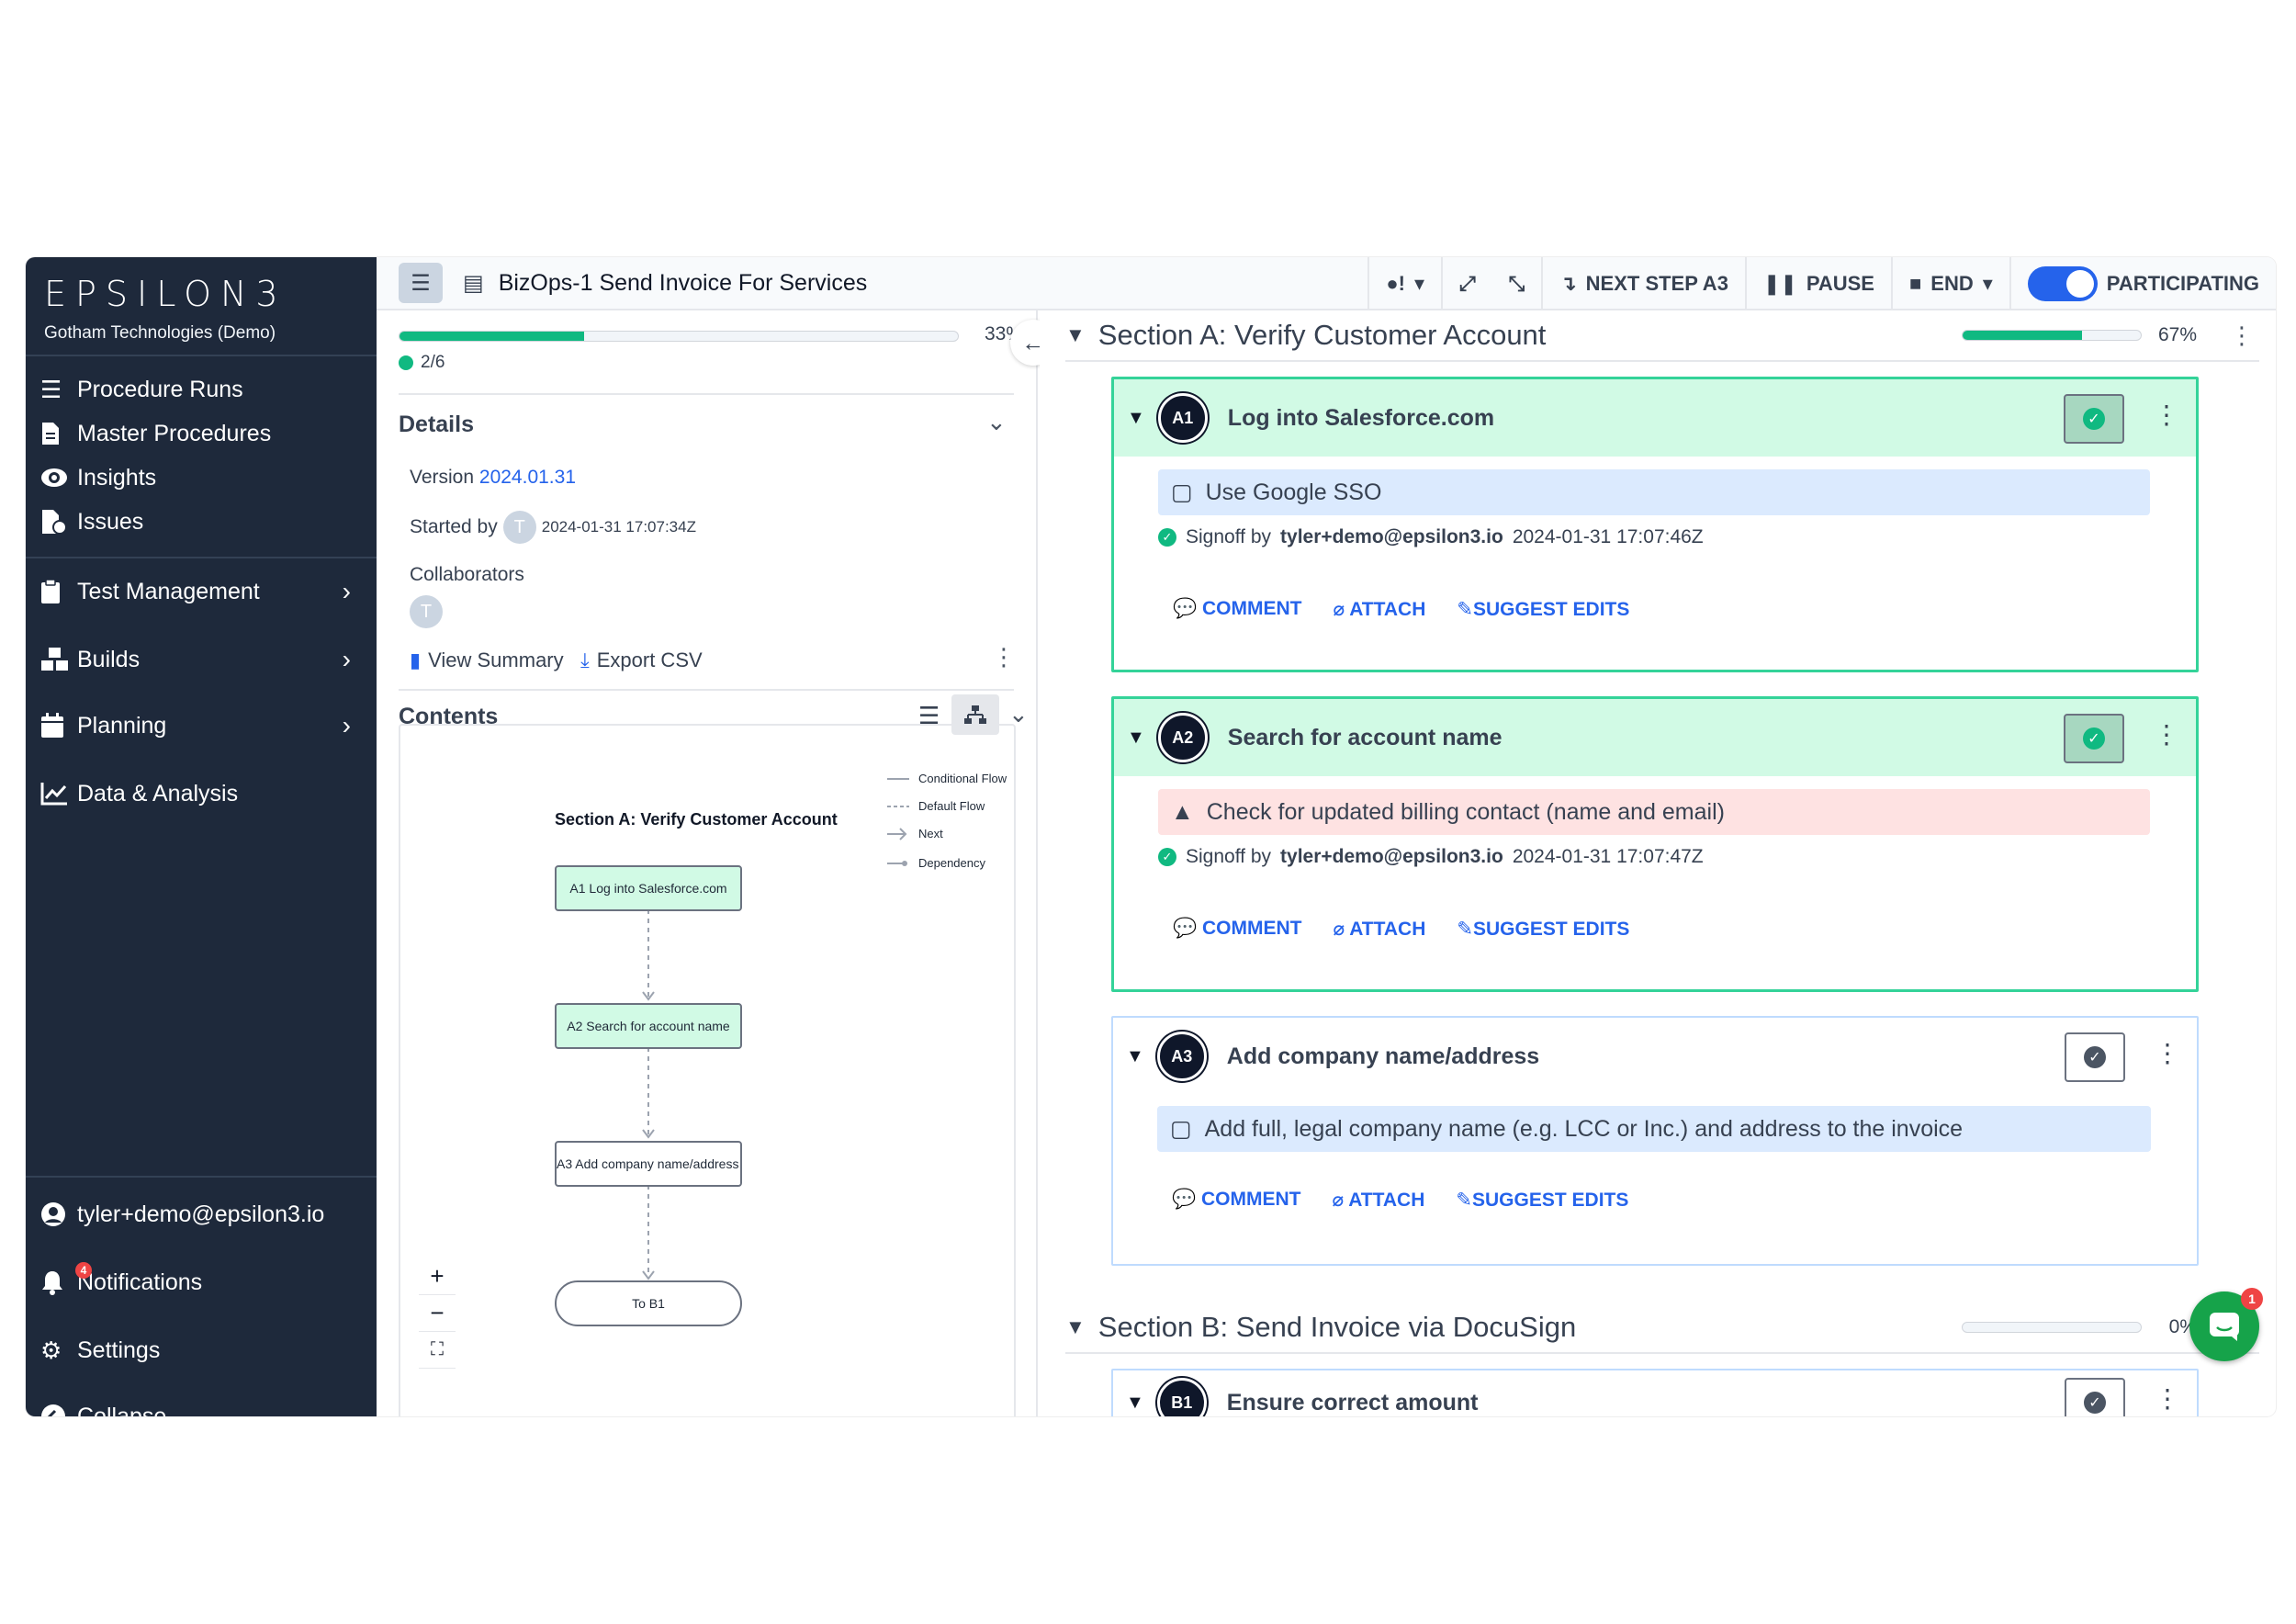  What do you see at coordinates (437, 1350) in the screenshot?
I see `fit-view-button: ⛶` at bounding box center [437, 1350].